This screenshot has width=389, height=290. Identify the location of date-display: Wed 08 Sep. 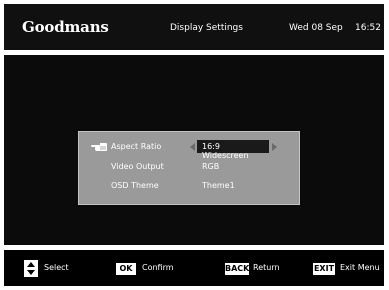
(316, 28).